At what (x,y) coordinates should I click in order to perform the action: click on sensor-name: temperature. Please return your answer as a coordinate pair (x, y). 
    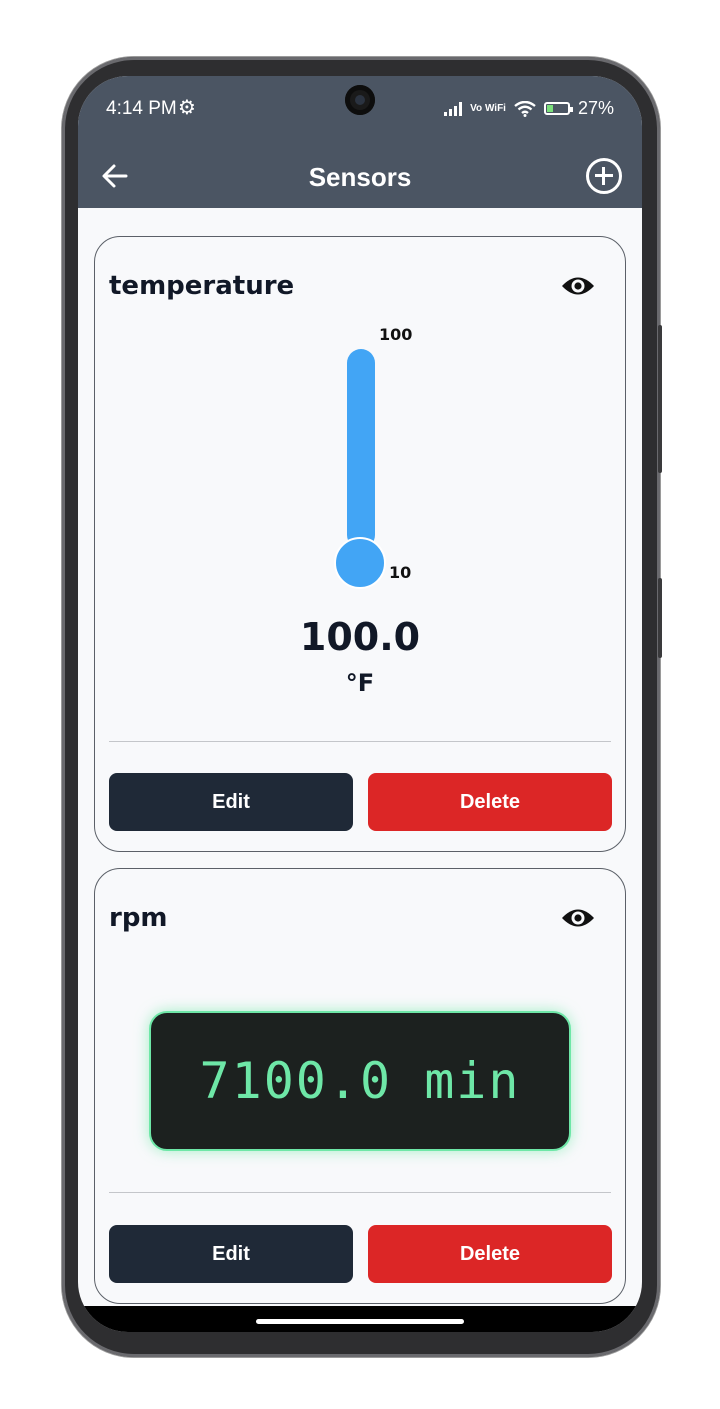
    Looking at the image, I should click on (202, 286).